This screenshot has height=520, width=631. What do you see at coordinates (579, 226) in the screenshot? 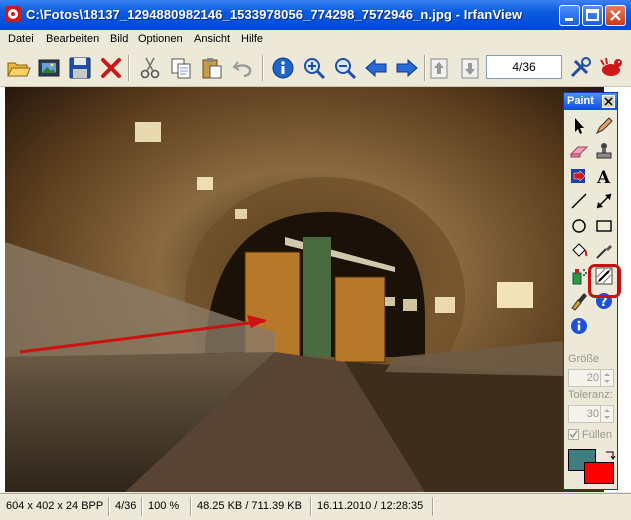
I see `circle-tool-icon` at bounding box center [579, 226].